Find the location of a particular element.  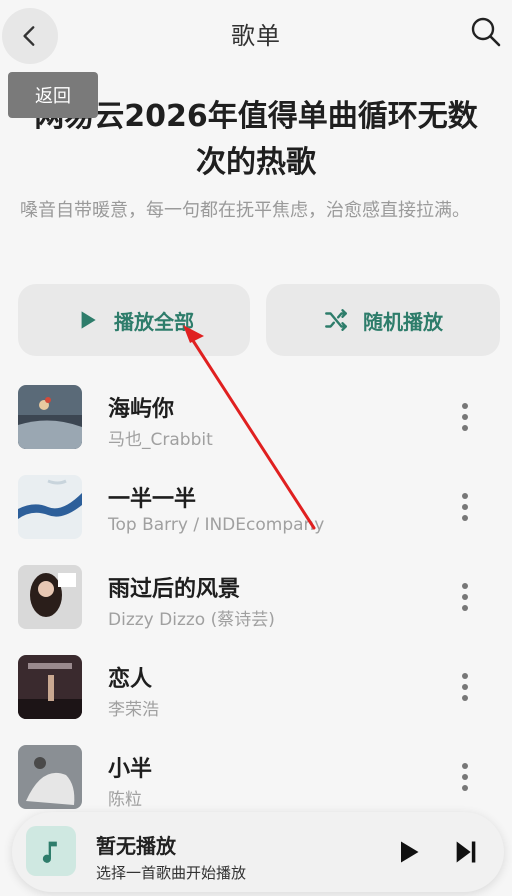

shuffle-label: 随机播放 is located at coordinates (403, 321).